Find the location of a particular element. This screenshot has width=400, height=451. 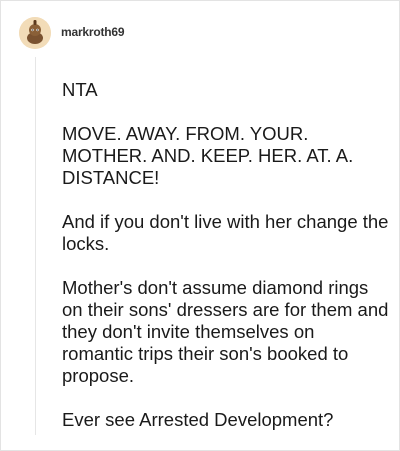

username: markroth69 is located at coordinates (93, 32).